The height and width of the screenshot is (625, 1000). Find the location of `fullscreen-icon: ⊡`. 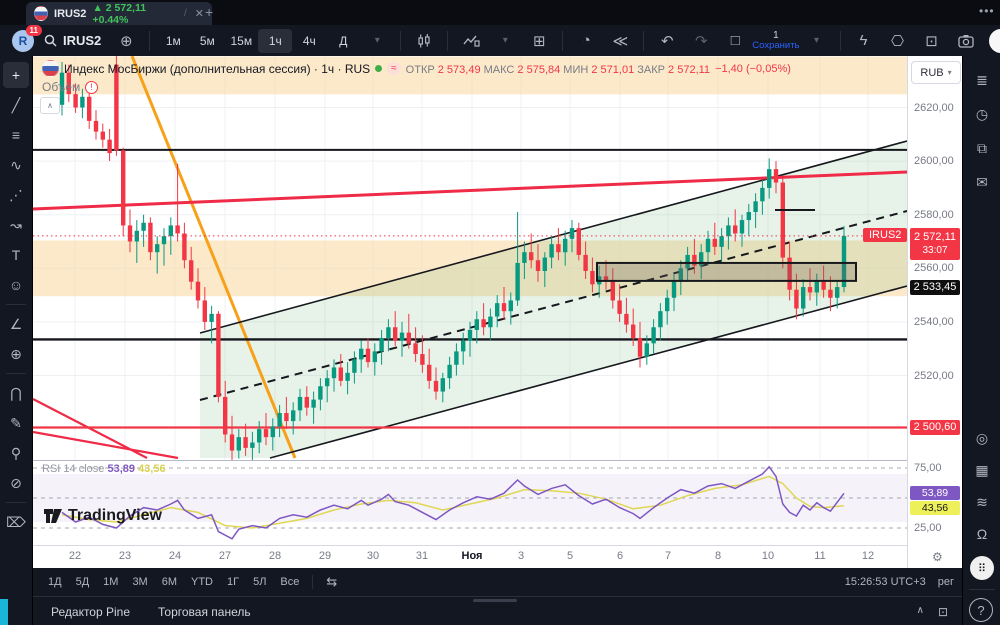

fullscreen-icon: ⊡ is located at coordinates (932, 41).